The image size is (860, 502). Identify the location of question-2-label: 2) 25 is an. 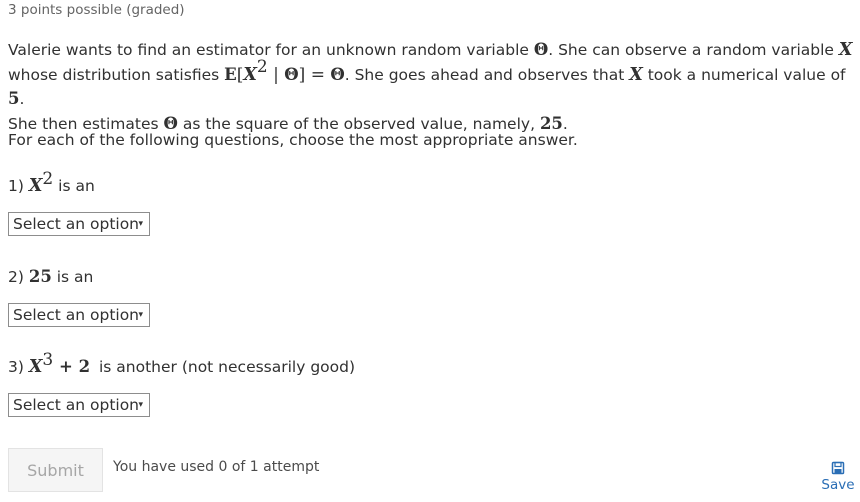
(50, 276).